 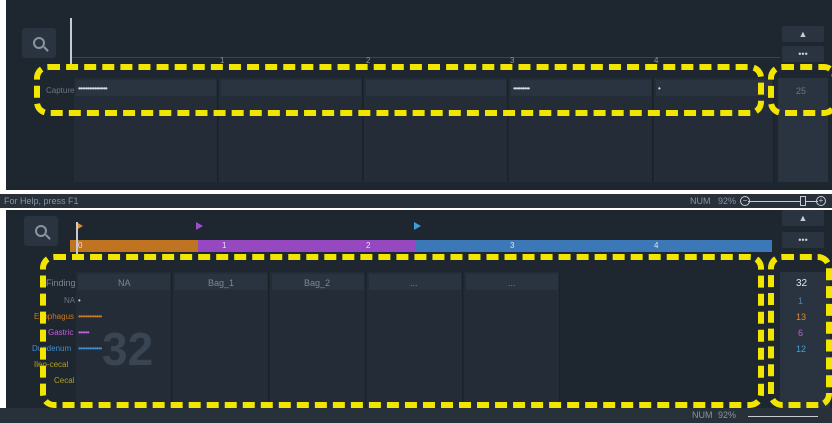 What do you see at coordinates (41, 201) in the screenshot?
I see `help-text: For Help, press F1` at bounding box center [41, 201].